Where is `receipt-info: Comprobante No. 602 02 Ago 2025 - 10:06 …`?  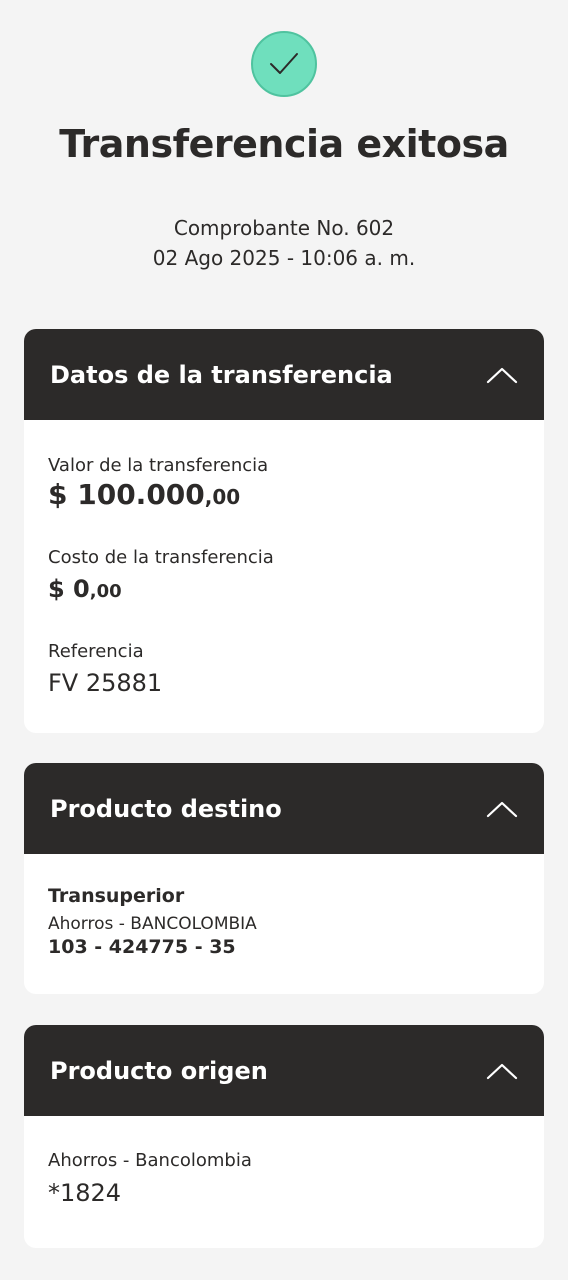 receipt-info: Comprobante No. 602 02 Ago 2025 - 10:06 … is located at coordinates (284, 243).